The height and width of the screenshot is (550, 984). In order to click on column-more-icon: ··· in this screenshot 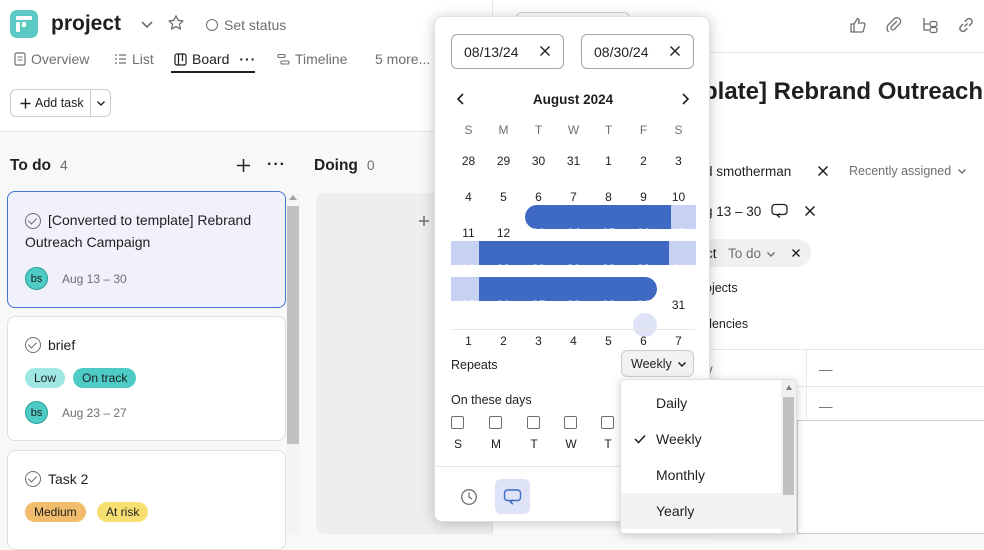, I will do `click(276, 165)`.